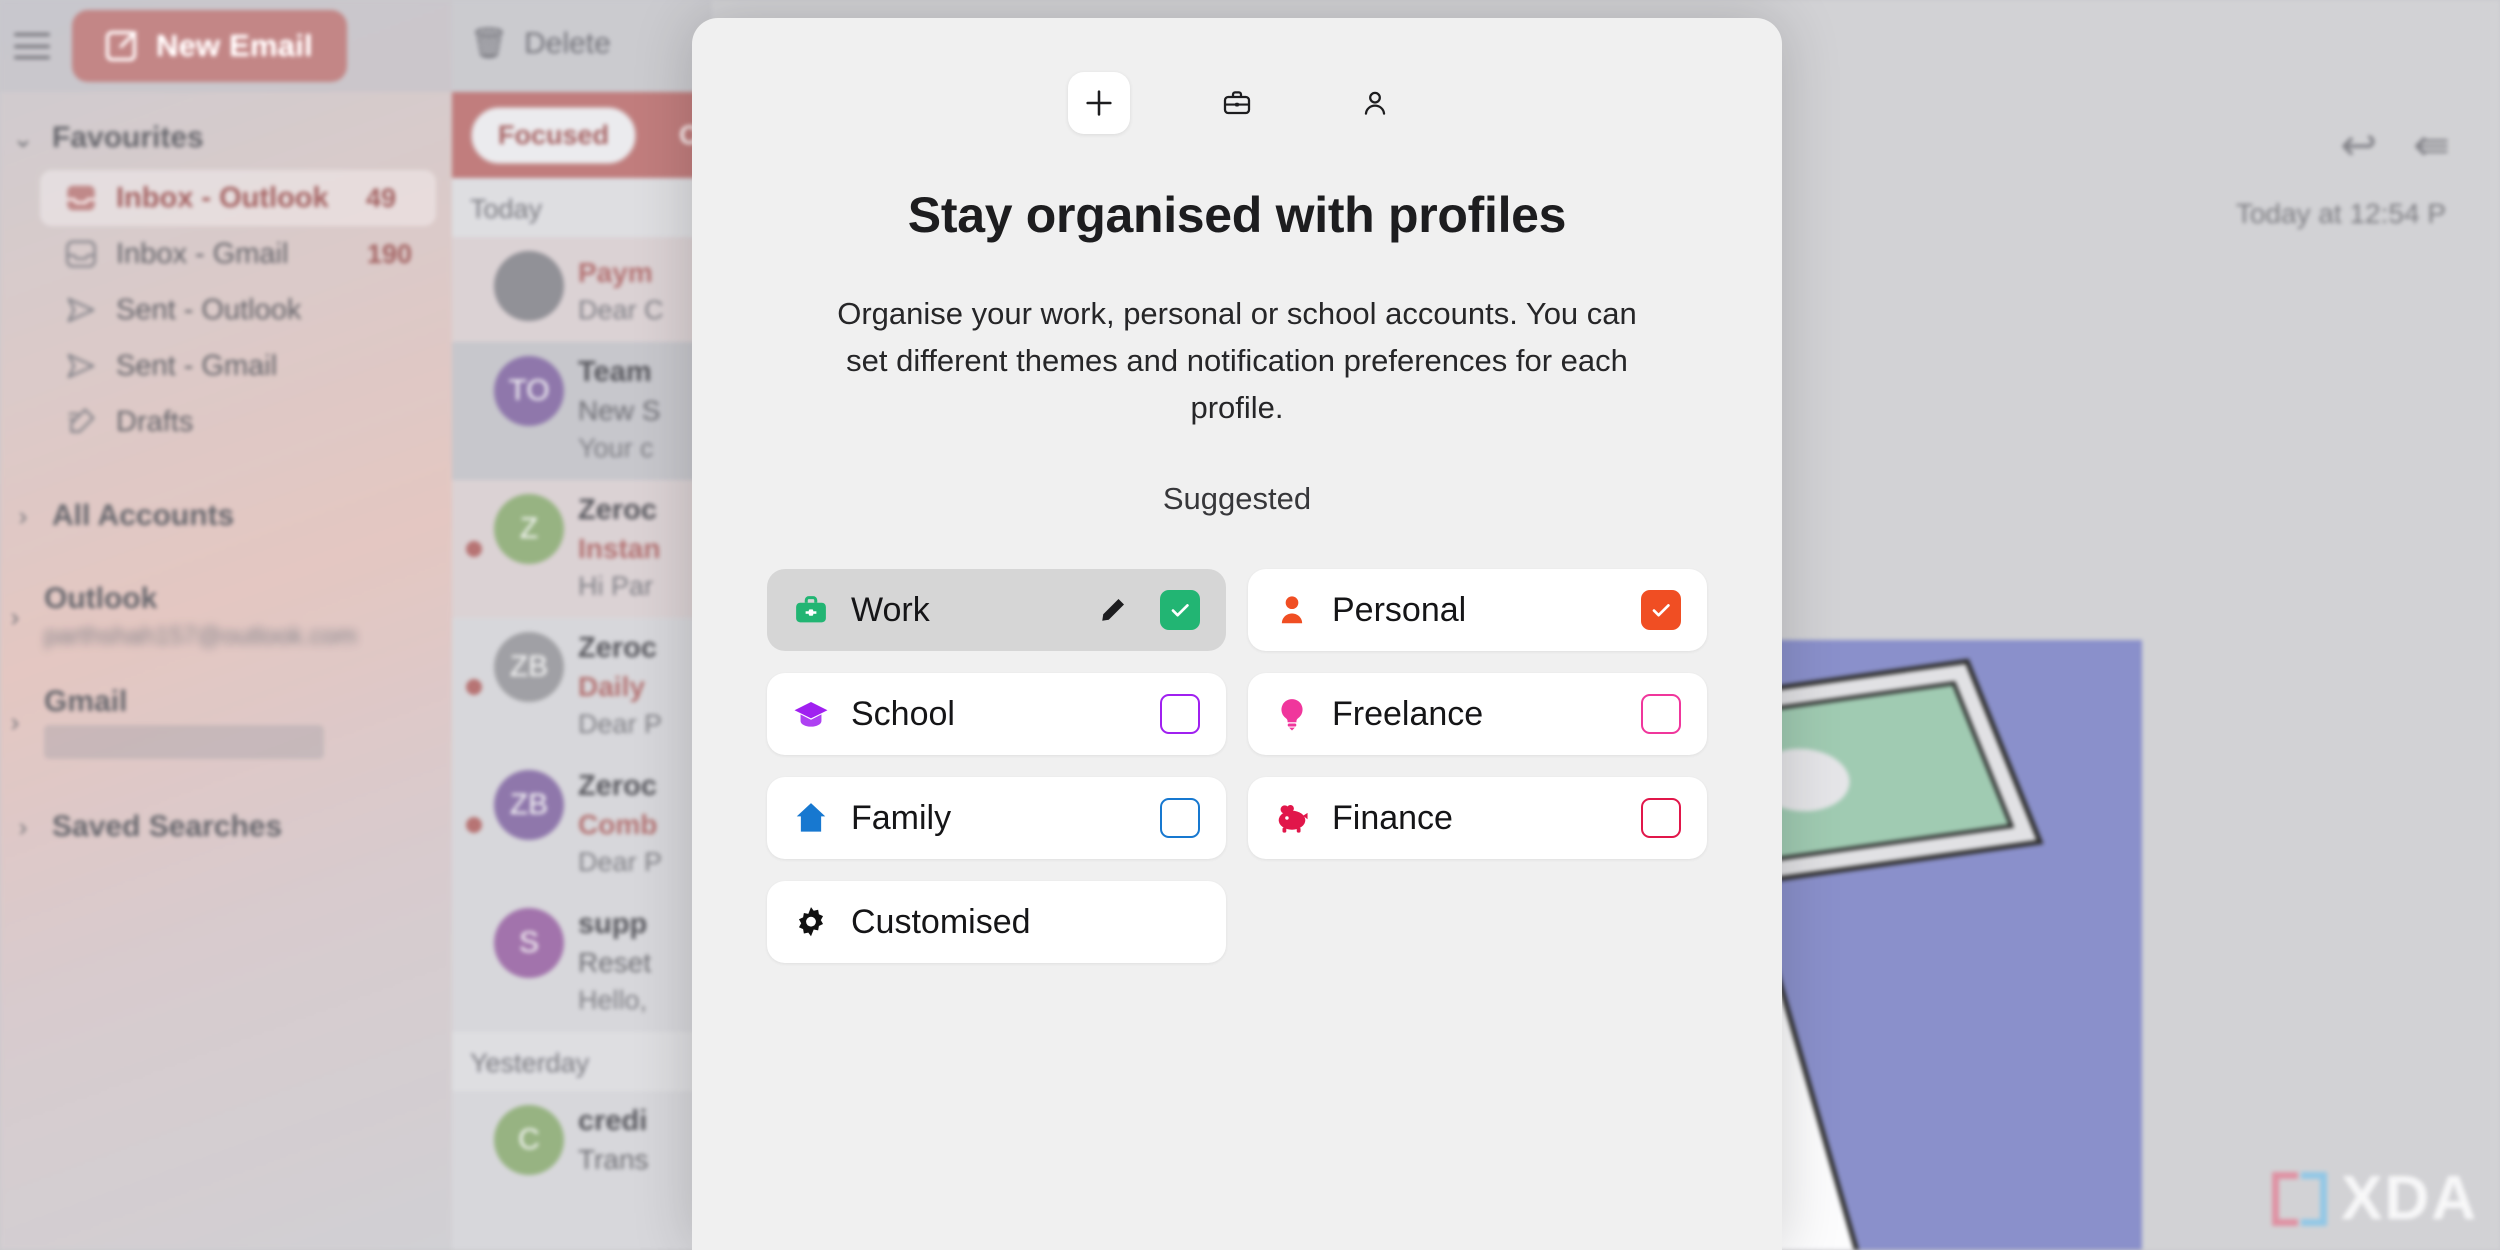 Image resolution: width=2500 pixels, height=1250 pixels. Describe the element at coordinates (1113, 610) in the screenshot. I see `edit-pencil-icon` at that location.